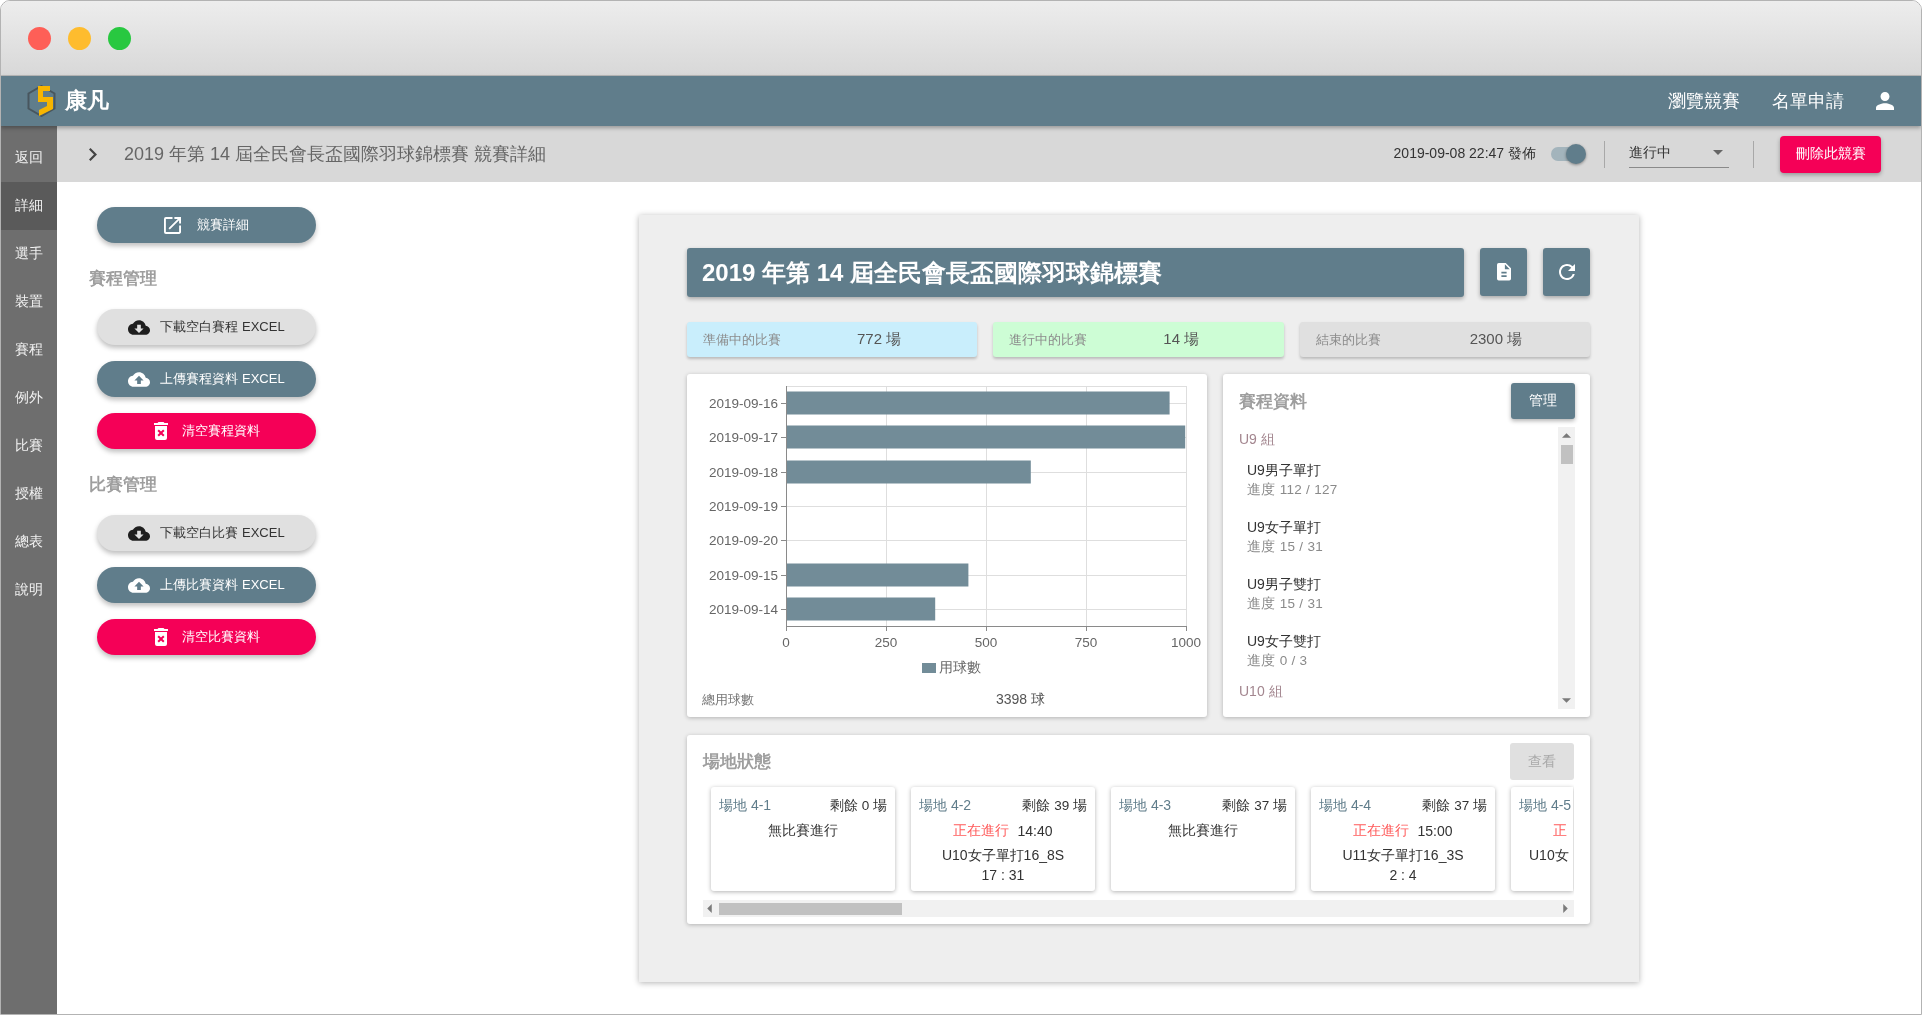 The height and width of the screenshot is (1015, 1922). Describe the element at coordinates (93, 154) in the screenshot. I see `chevron-right-icon` at that location.